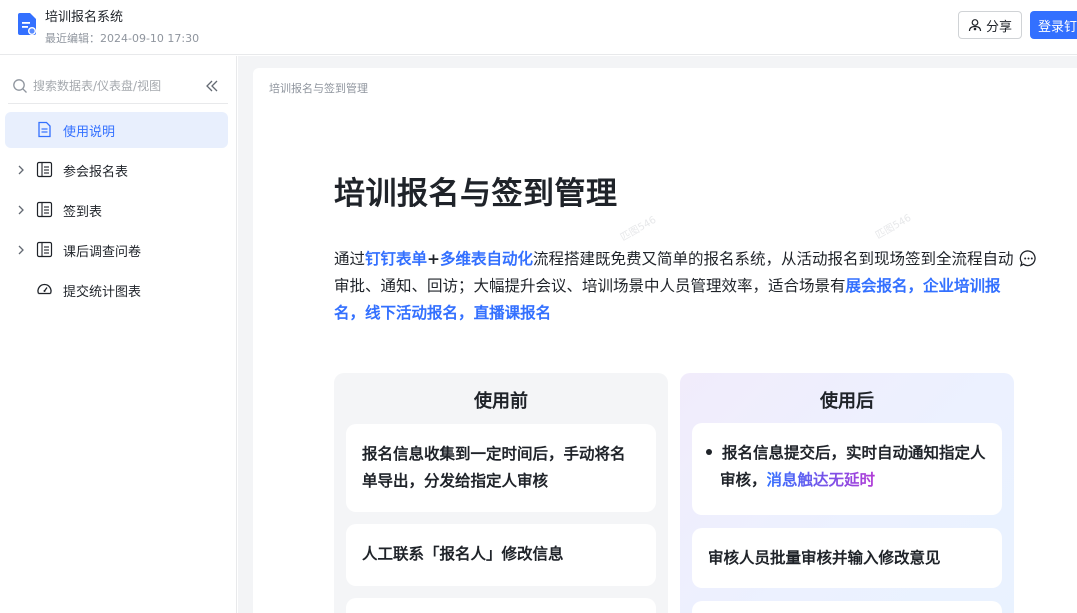 The height and width of the screenshot is (613, 1077). I want to click on sidebar-item-registration-table: 参会报名表, so click(116, 170).